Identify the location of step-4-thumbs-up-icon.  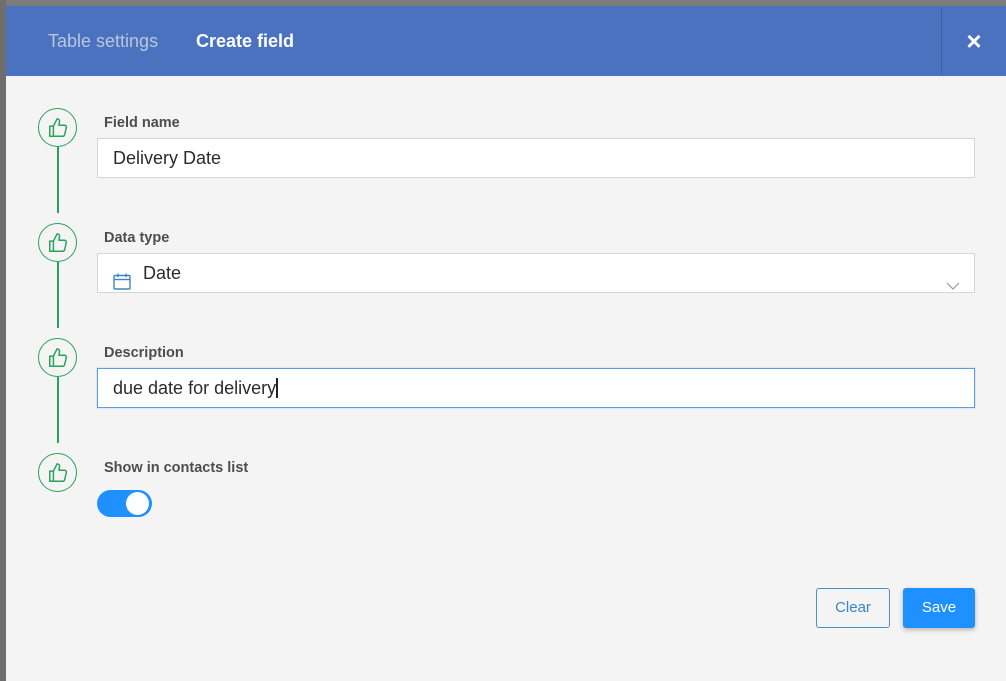
(57, 472).